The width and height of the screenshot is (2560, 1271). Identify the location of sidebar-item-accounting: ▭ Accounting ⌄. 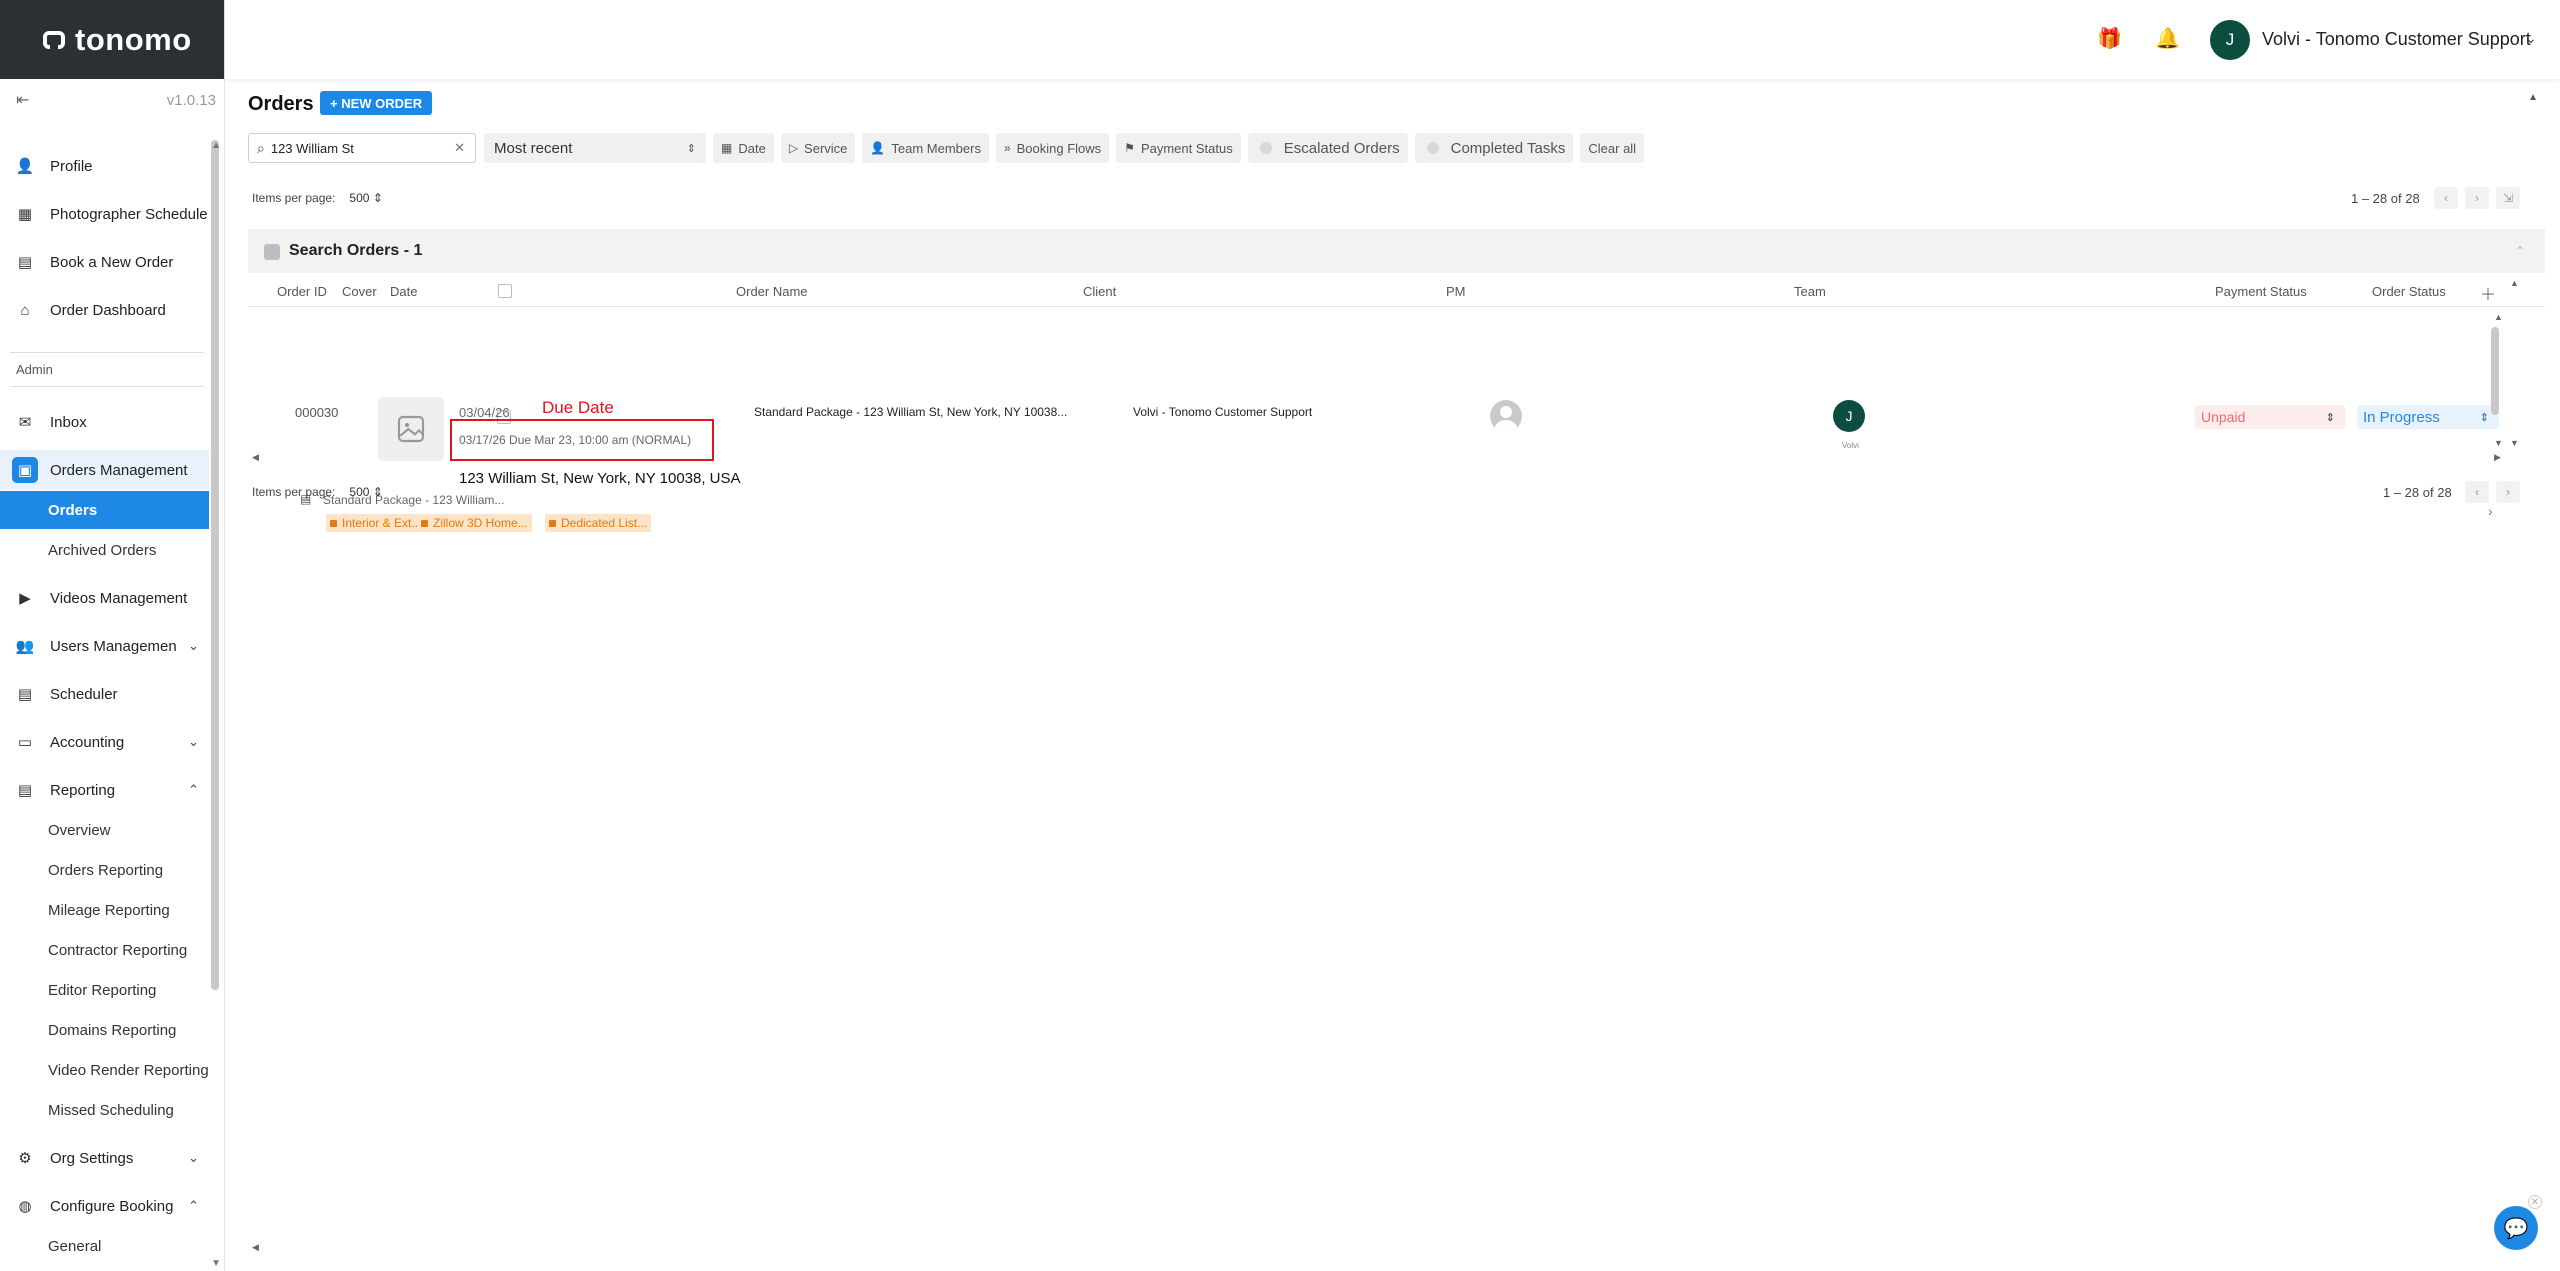
(104, 742).